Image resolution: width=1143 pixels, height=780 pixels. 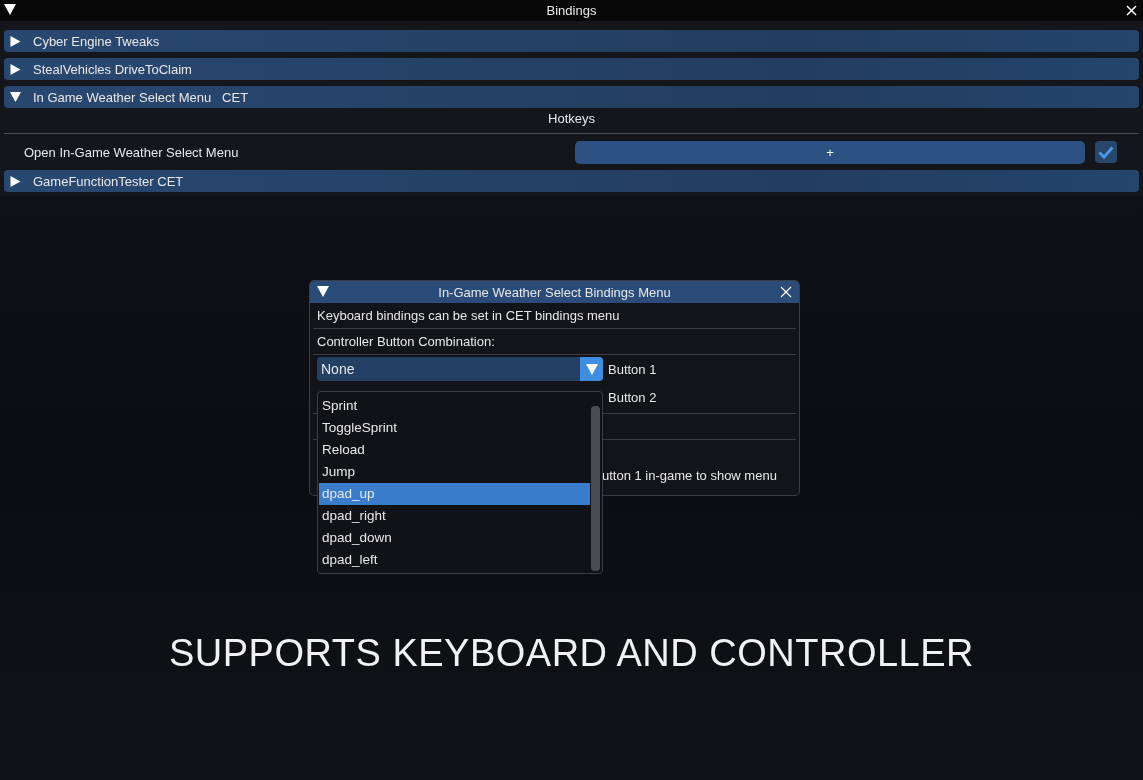 What do you see at coordinates (571, 181) in the screenshot?
I see `section-header: GameFunctionTester CET` at bounding box center [571, 181].